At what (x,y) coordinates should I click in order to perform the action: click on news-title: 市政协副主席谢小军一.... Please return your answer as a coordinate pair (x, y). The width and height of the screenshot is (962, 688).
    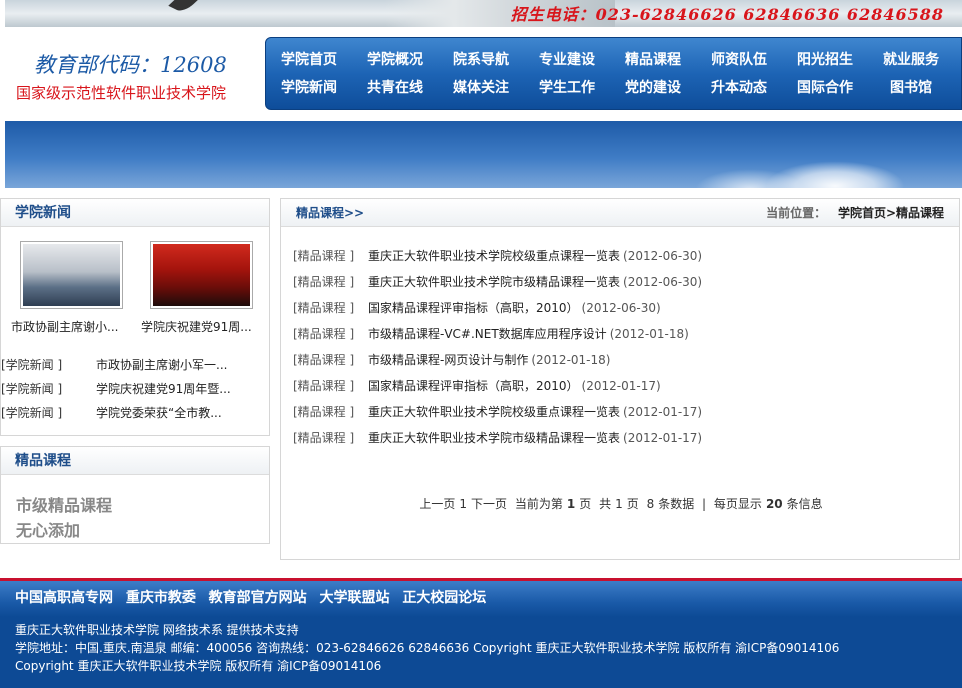
    Looking at the image, I should click on (161, 365).